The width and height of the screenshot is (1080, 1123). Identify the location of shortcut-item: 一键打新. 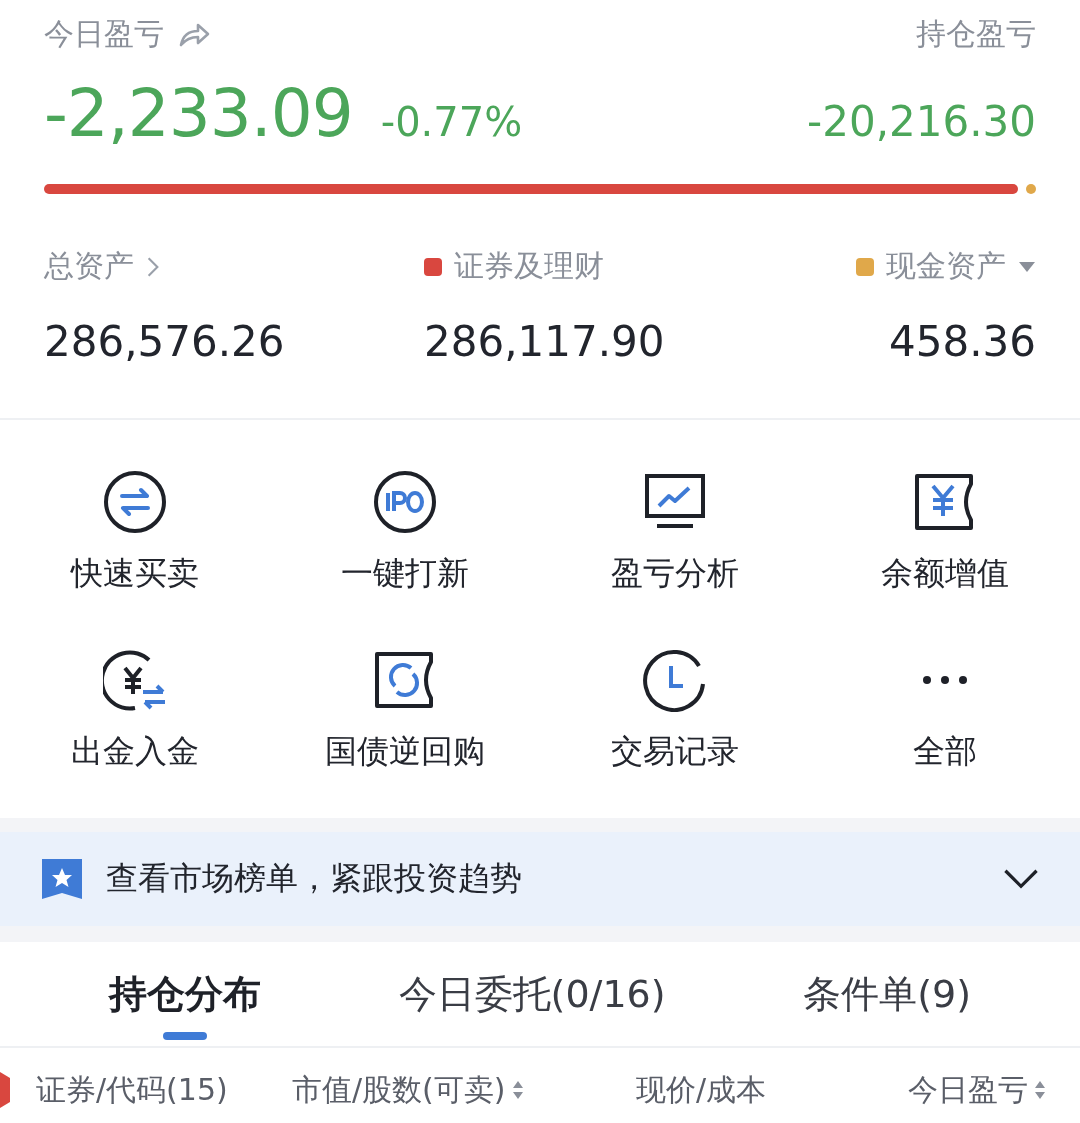
(405, 535).